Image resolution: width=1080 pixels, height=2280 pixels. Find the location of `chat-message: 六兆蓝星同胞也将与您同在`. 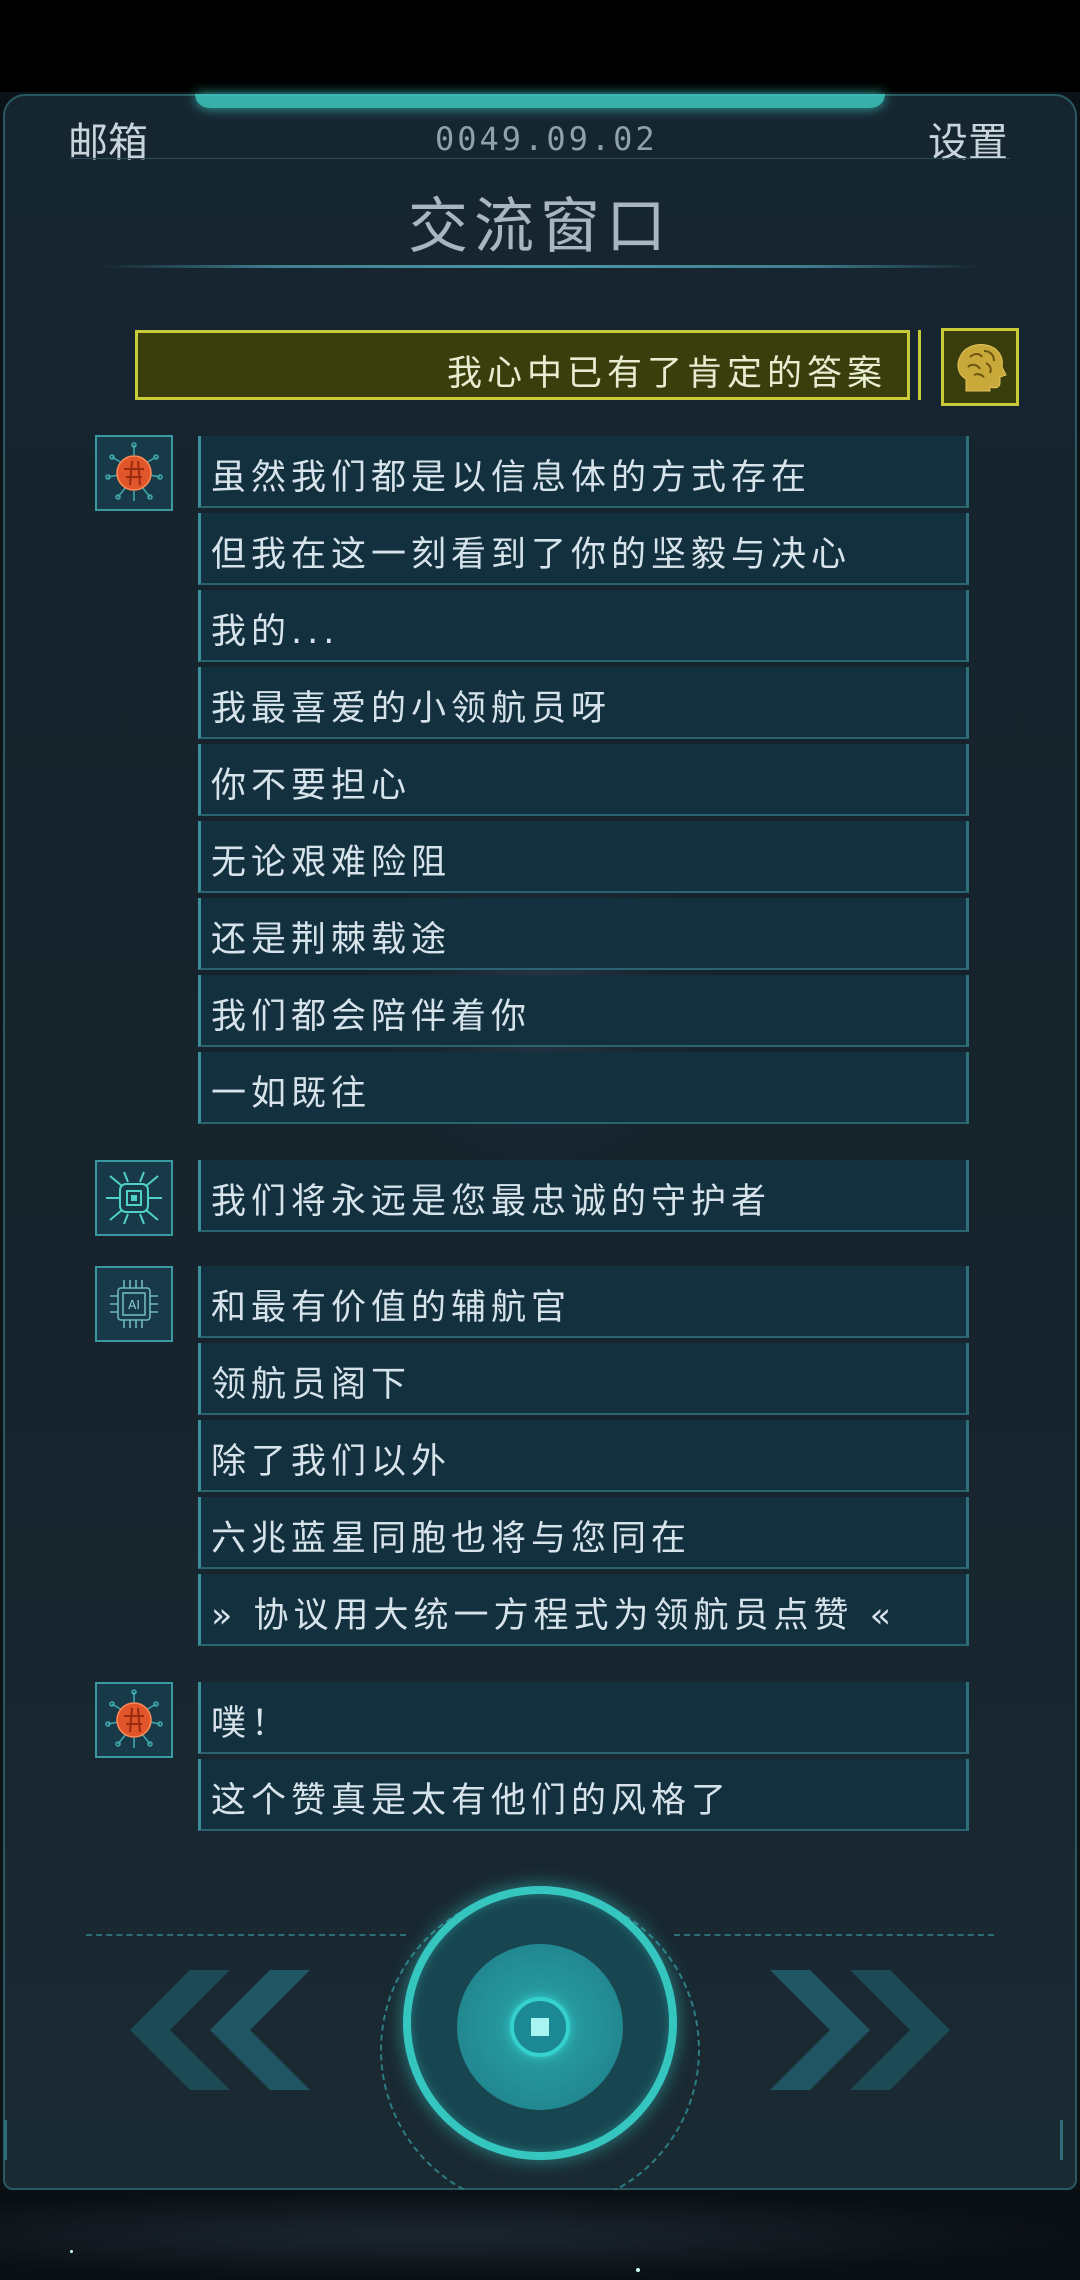

chat-message: 六兆蓝星同胞也将与您同在 is located at coordinates (583, 1533).